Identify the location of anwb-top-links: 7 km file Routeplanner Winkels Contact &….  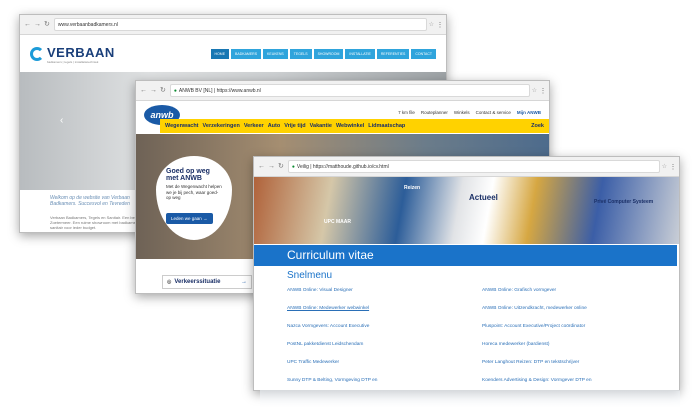
(469, 112).